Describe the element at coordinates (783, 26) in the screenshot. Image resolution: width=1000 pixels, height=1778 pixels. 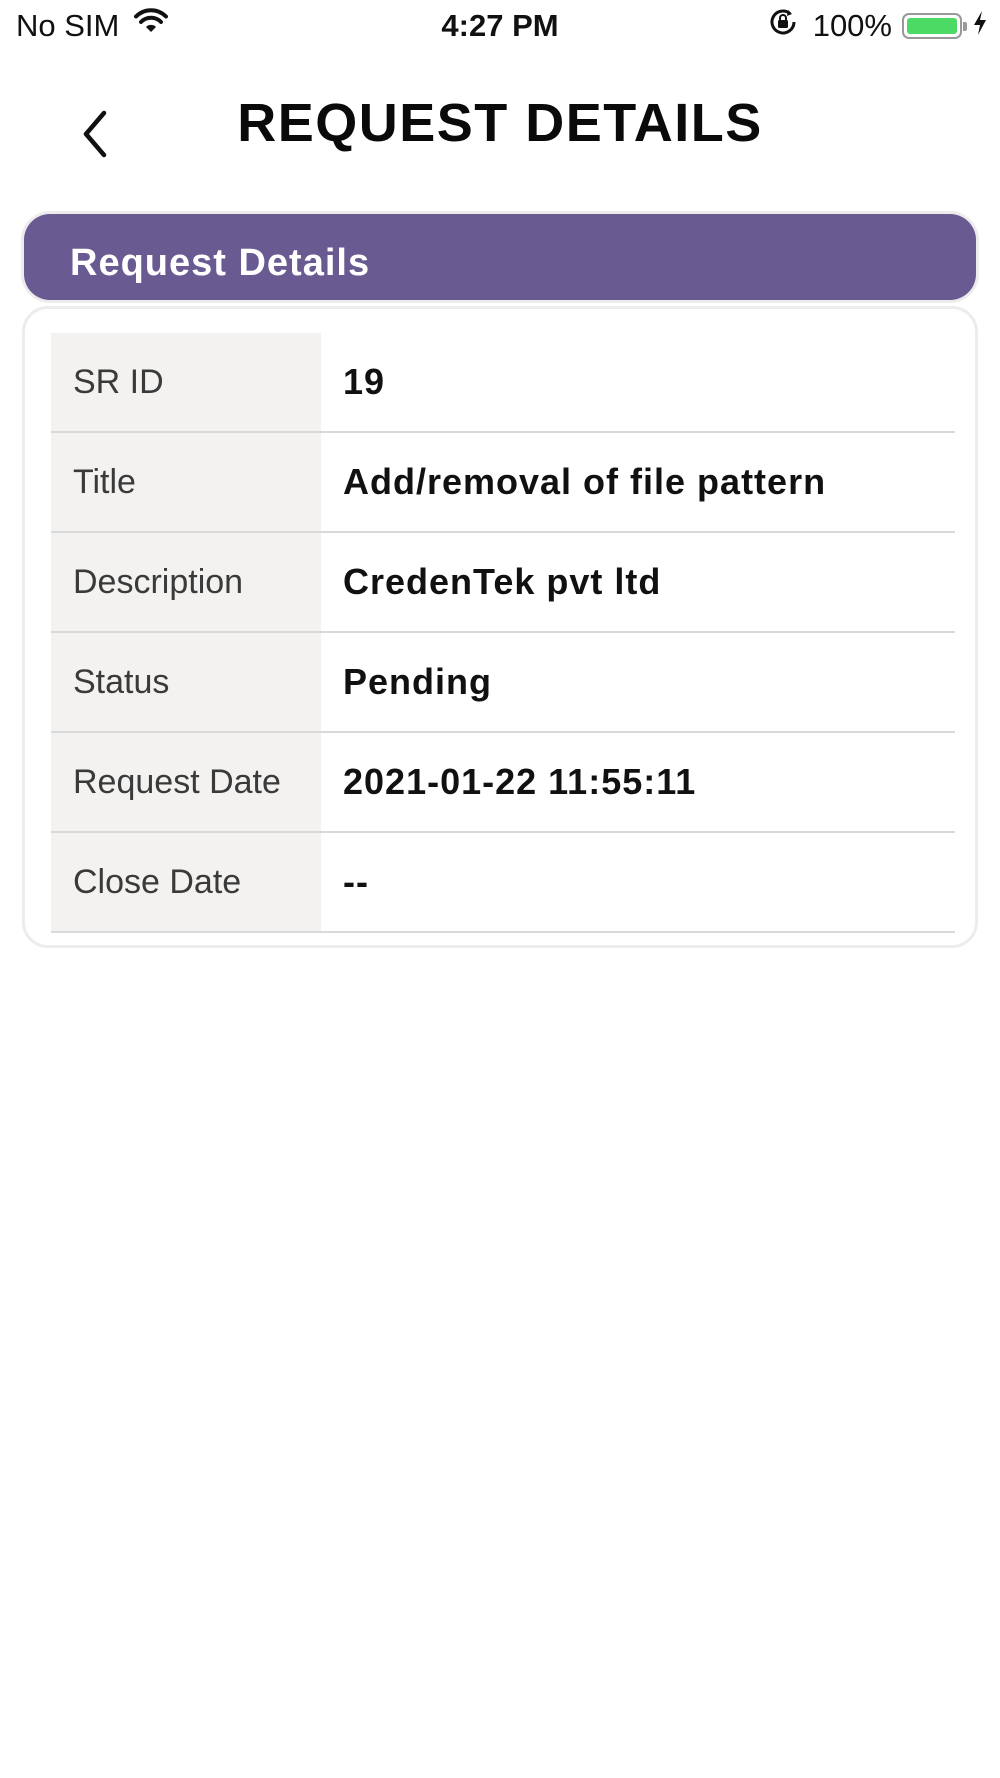
I see `rotation-lock-icon` at that location.